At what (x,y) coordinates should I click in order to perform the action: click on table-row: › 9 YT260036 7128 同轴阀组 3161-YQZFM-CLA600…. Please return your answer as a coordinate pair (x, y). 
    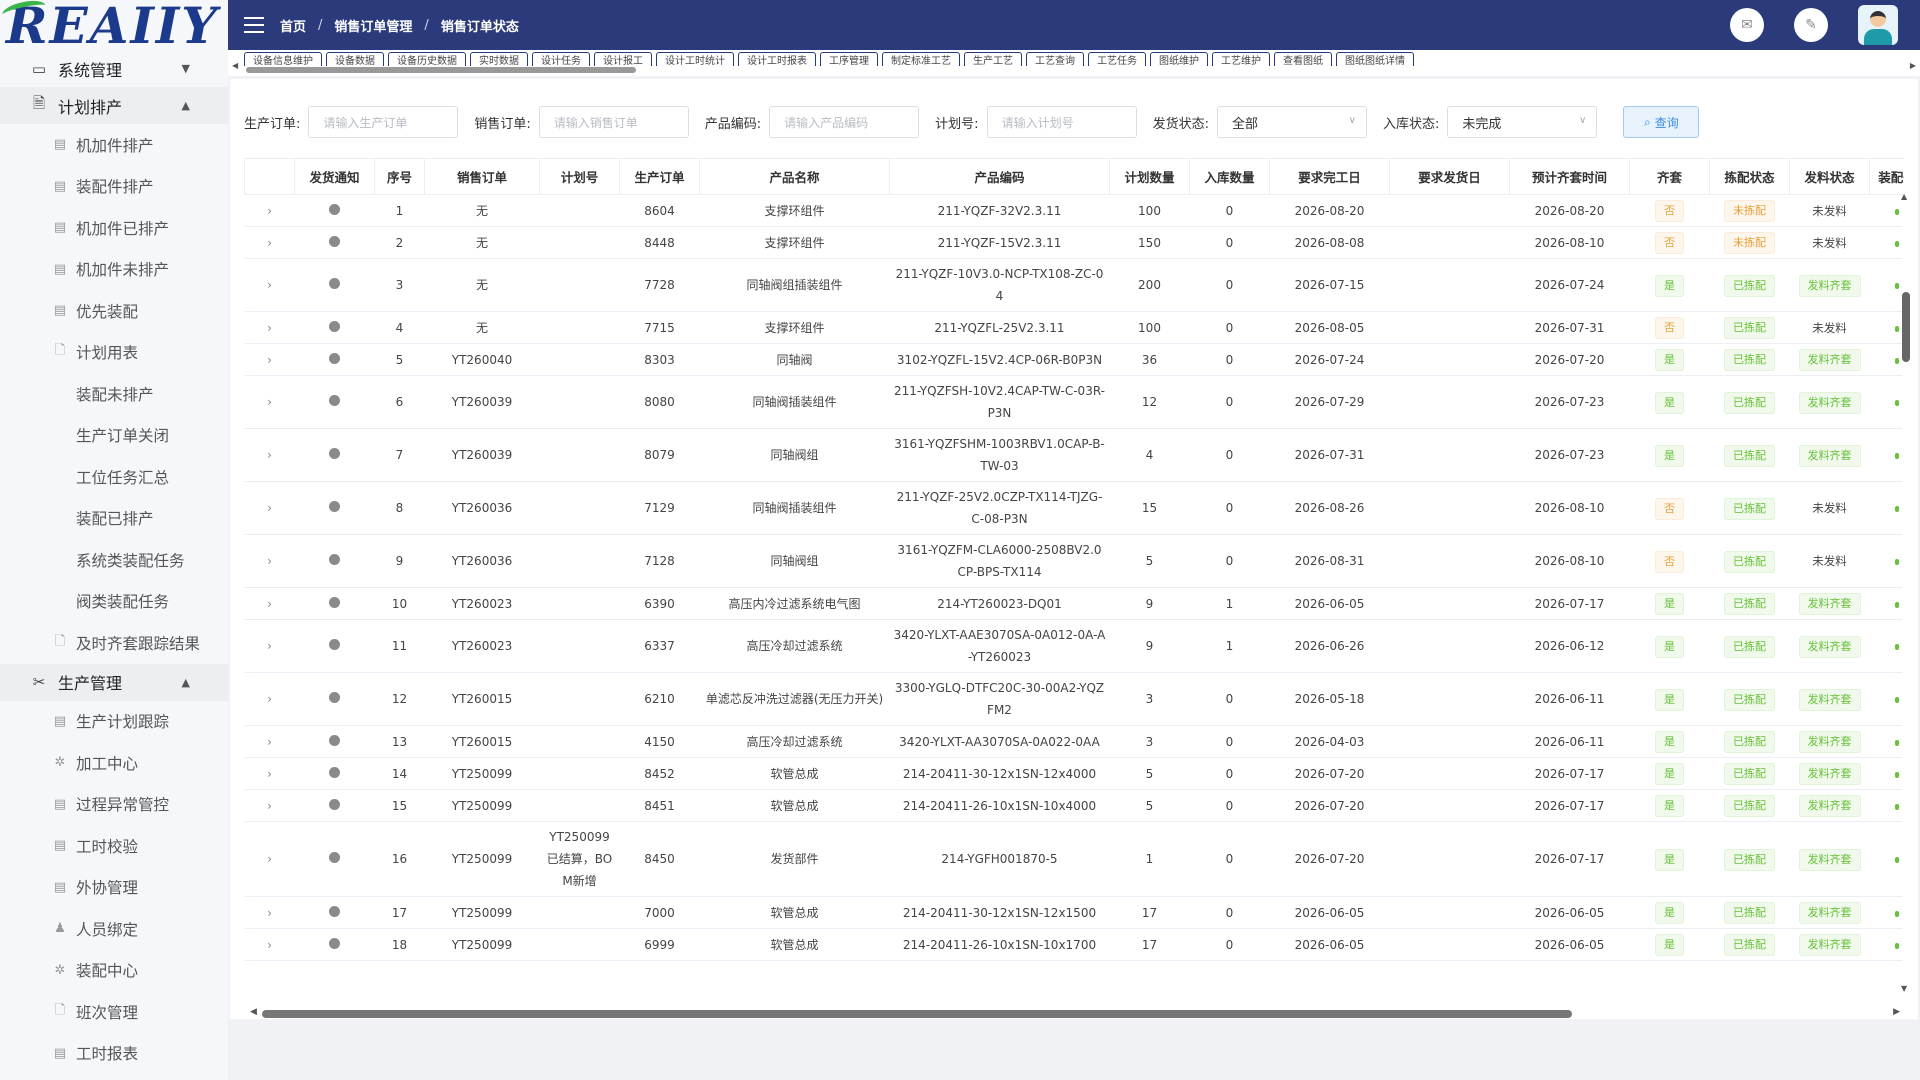
    Looking at the image, I should click on (1074, 561).